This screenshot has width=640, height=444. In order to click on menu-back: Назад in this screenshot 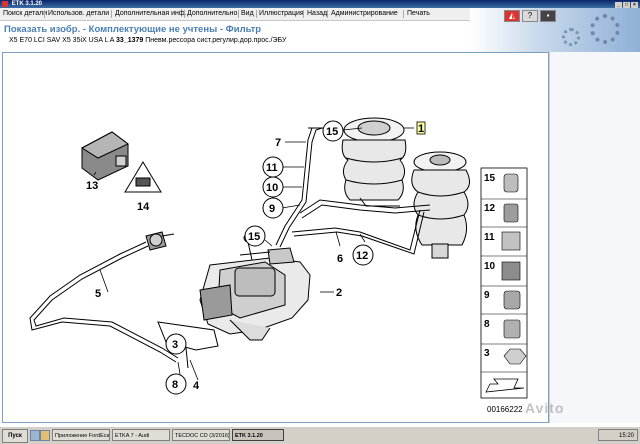, I will do `click(317, 14)`.